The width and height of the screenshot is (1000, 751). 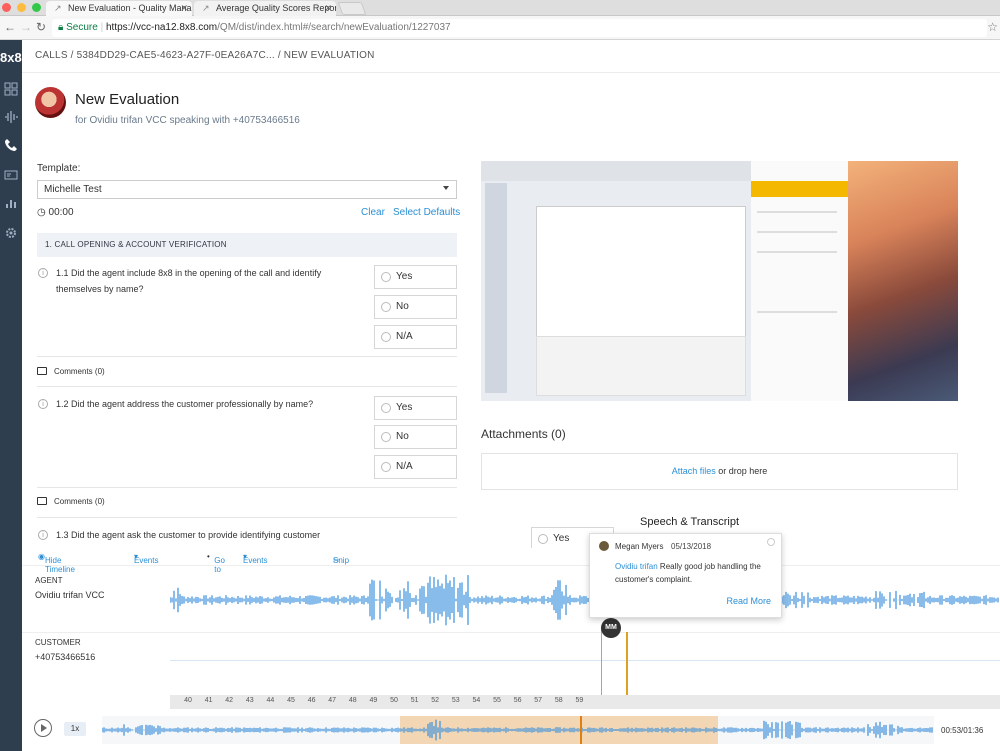 What do you see at coordinates (146, 558) in the screenshot?
I see `events-dropdown: Events ▾` at bounding box center [146, 558].